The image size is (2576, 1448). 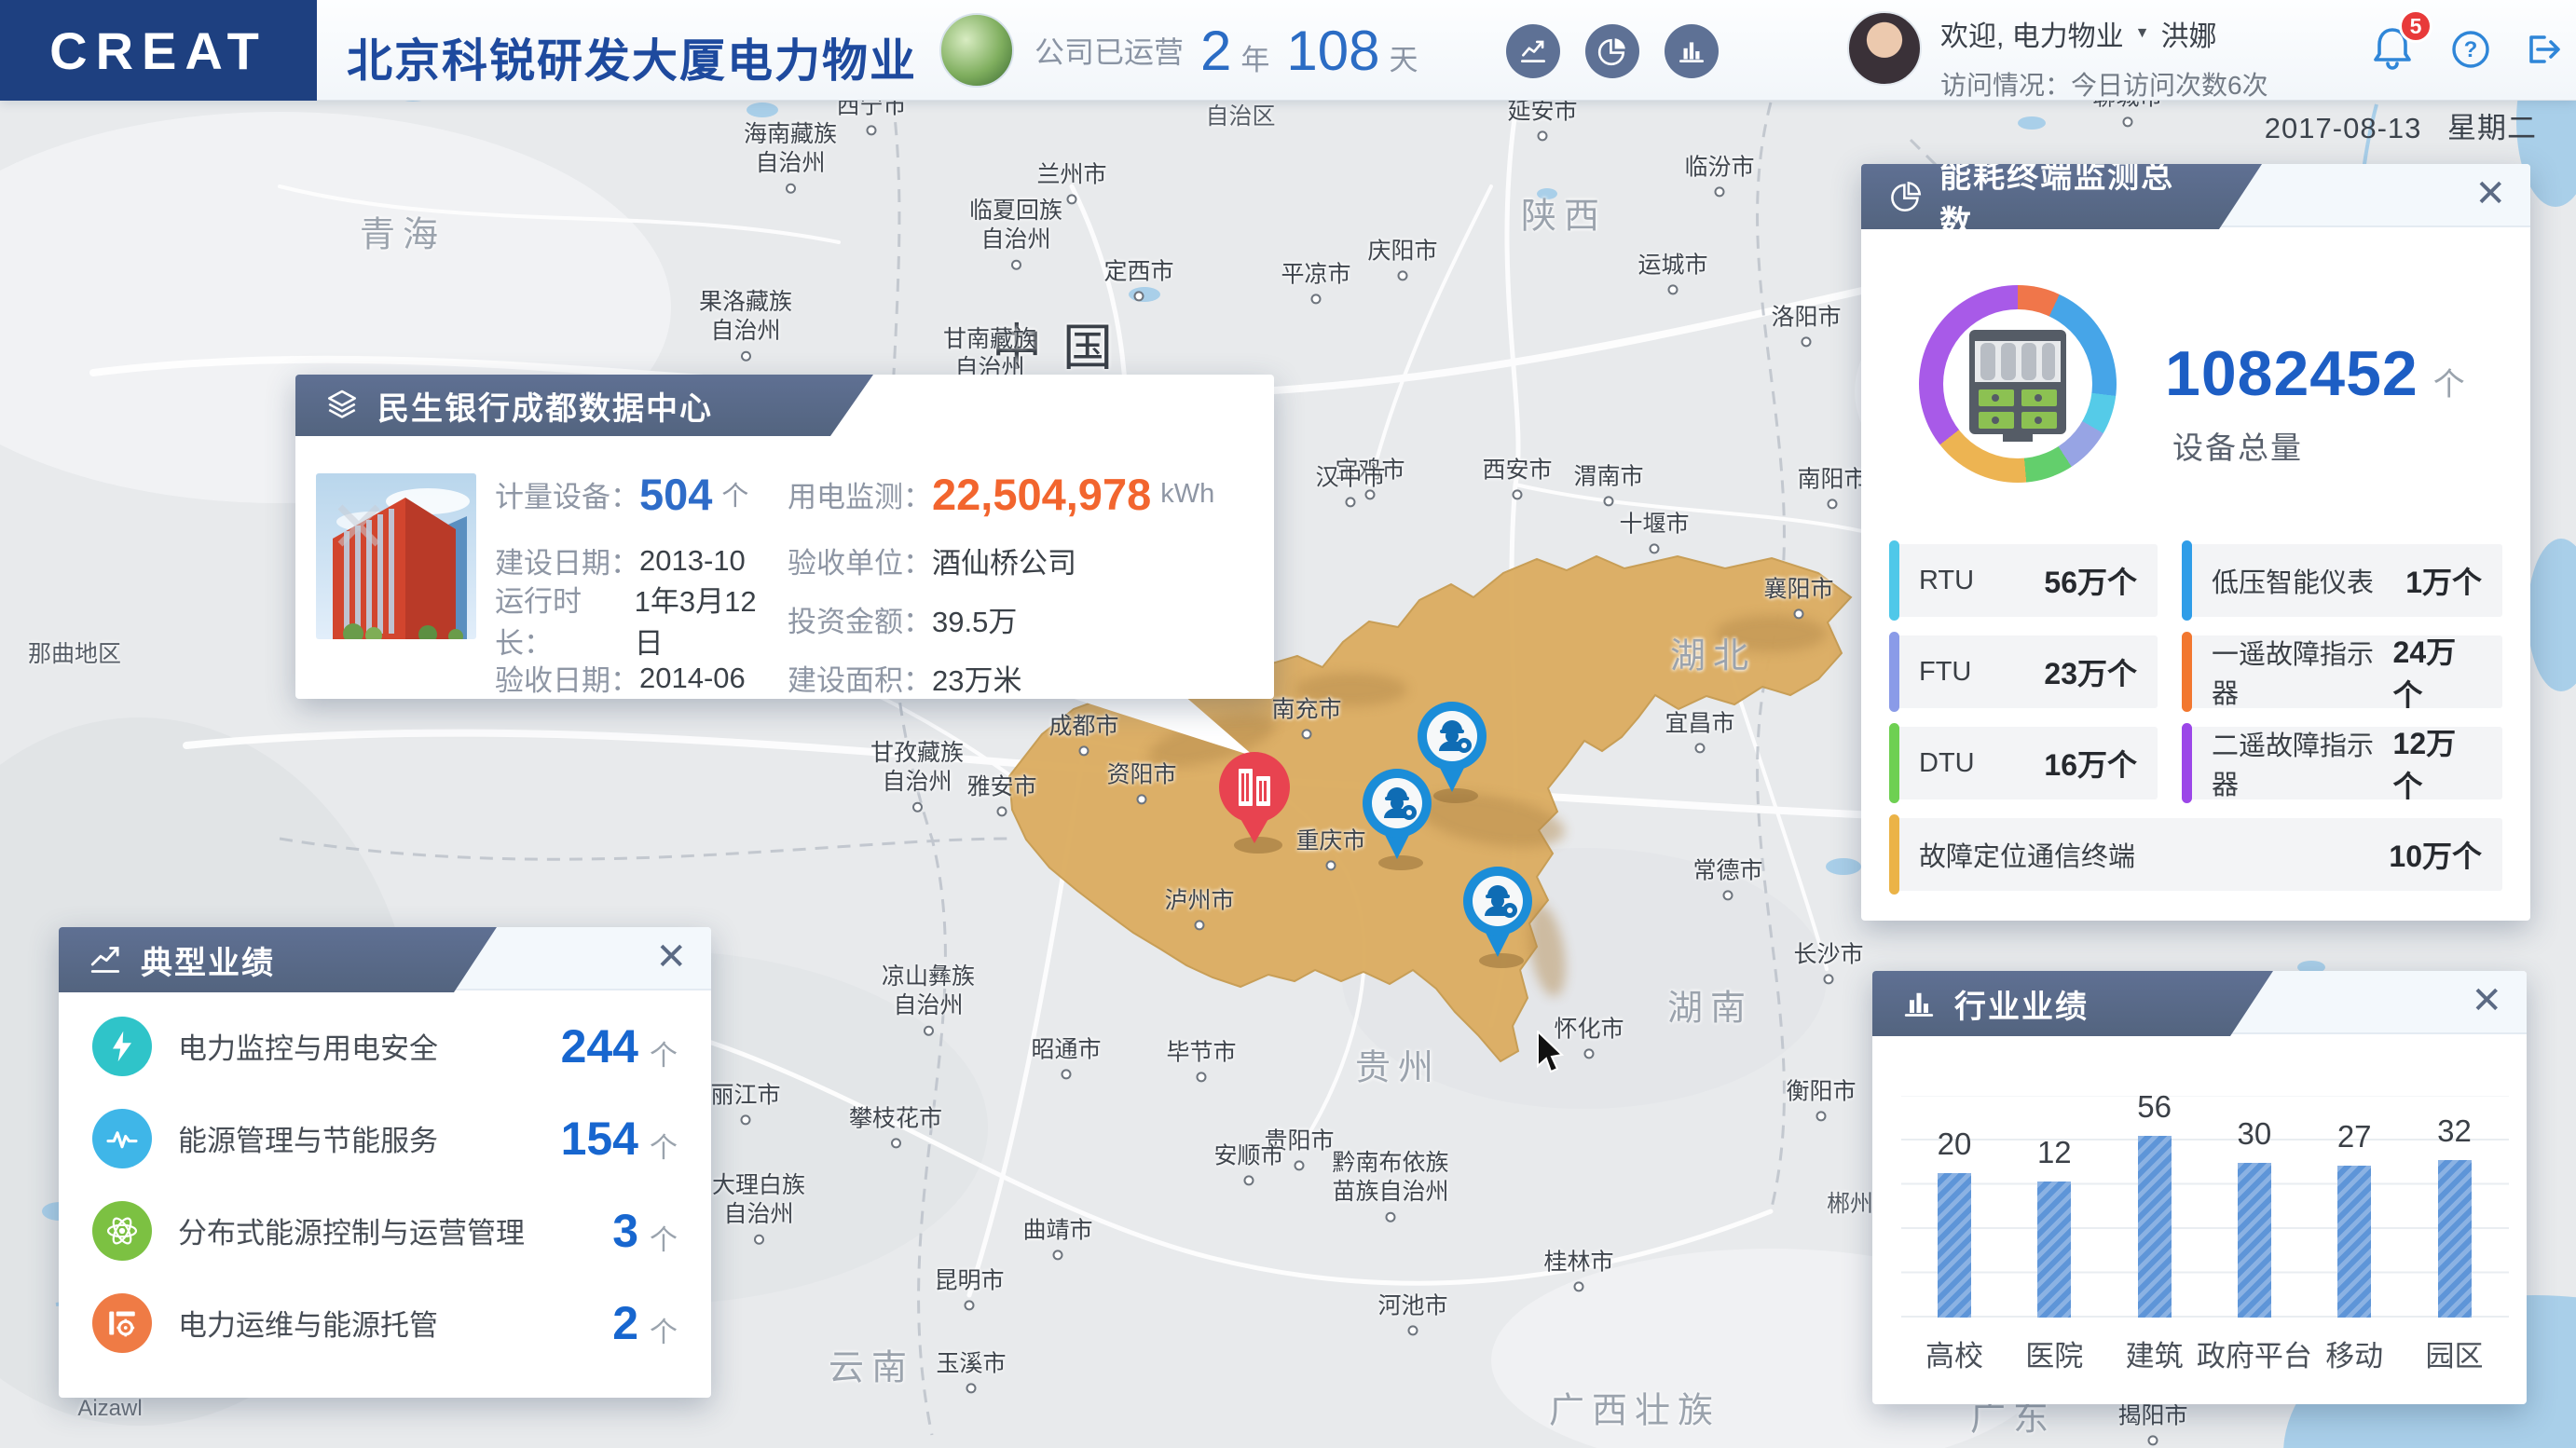 I want to click on device-total-unit: 个, so click(x=2448, y=385).